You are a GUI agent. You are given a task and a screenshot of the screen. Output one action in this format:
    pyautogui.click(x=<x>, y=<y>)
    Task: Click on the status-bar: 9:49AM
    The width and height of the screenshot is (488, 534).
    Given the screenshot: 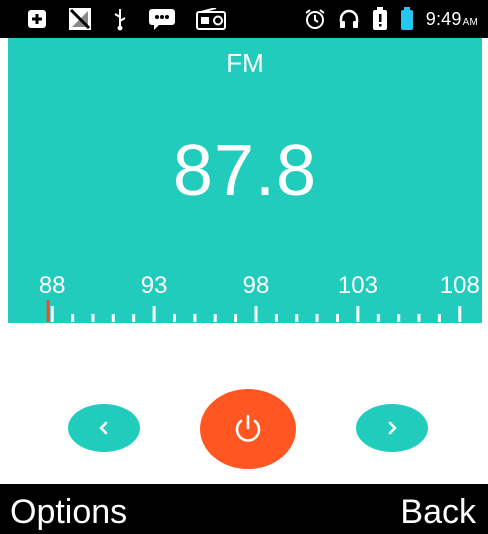 What is the action you would take?
    pyautogui.click(x=244, y=19)
    